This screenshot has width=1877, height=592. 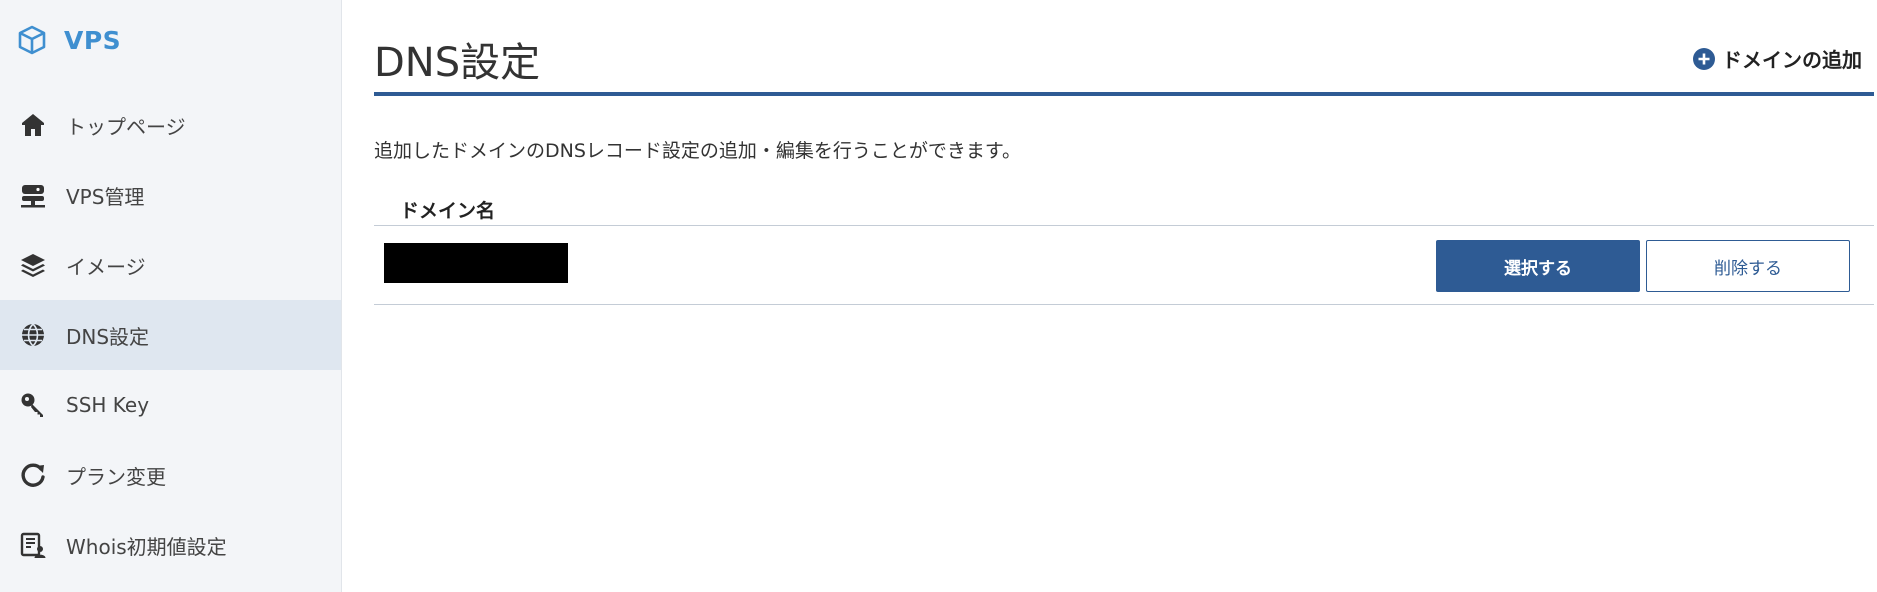 What do you see at coordinates (106, 266) in the screenshot?
I see `sidebar-item-label: イメージ` at bounding box center [106, 266].